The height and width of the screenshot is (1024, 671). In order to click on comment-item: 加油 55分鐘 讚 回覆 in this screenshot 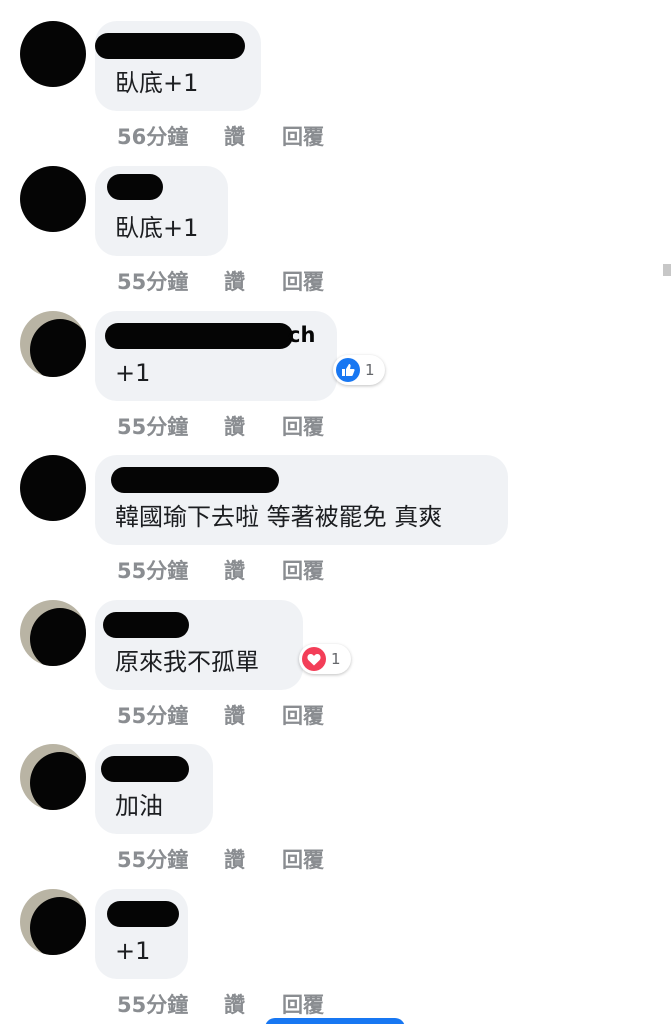, I will do `click(335, 816)`.